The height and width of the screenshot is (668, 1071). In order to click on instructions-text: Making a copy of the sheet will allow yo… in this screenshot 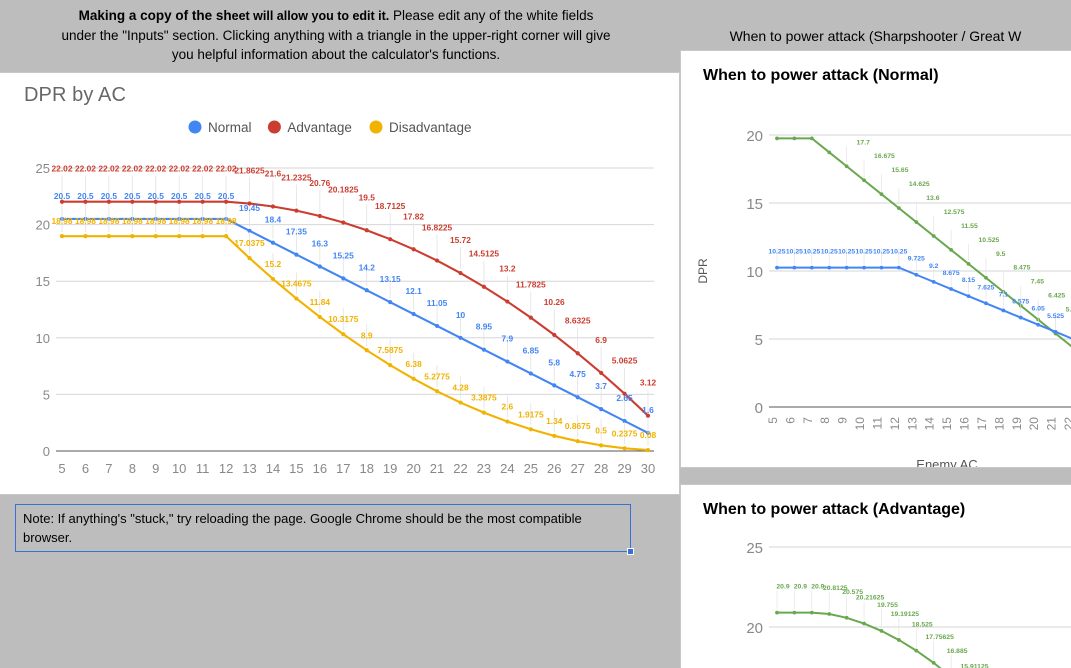, I will do `click(336, 35)`.